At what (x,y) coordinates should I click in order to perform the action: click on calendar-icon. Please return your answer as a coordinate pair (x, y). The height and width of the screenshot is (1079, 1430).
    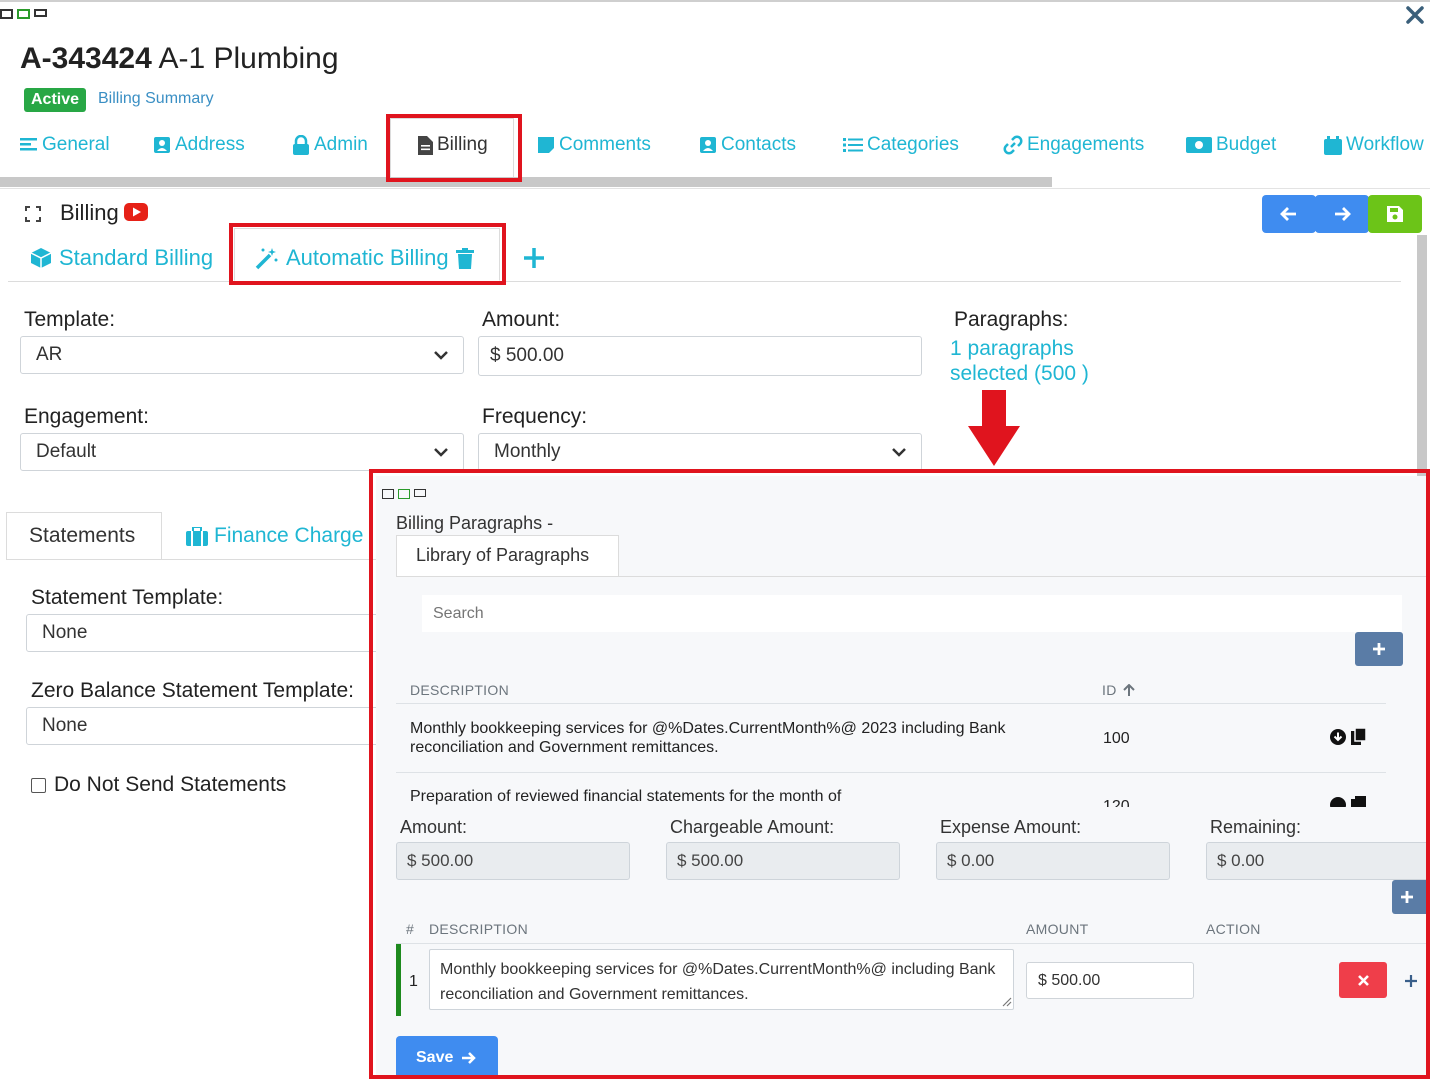
    Looking at the image, I should click on (1333, 145).